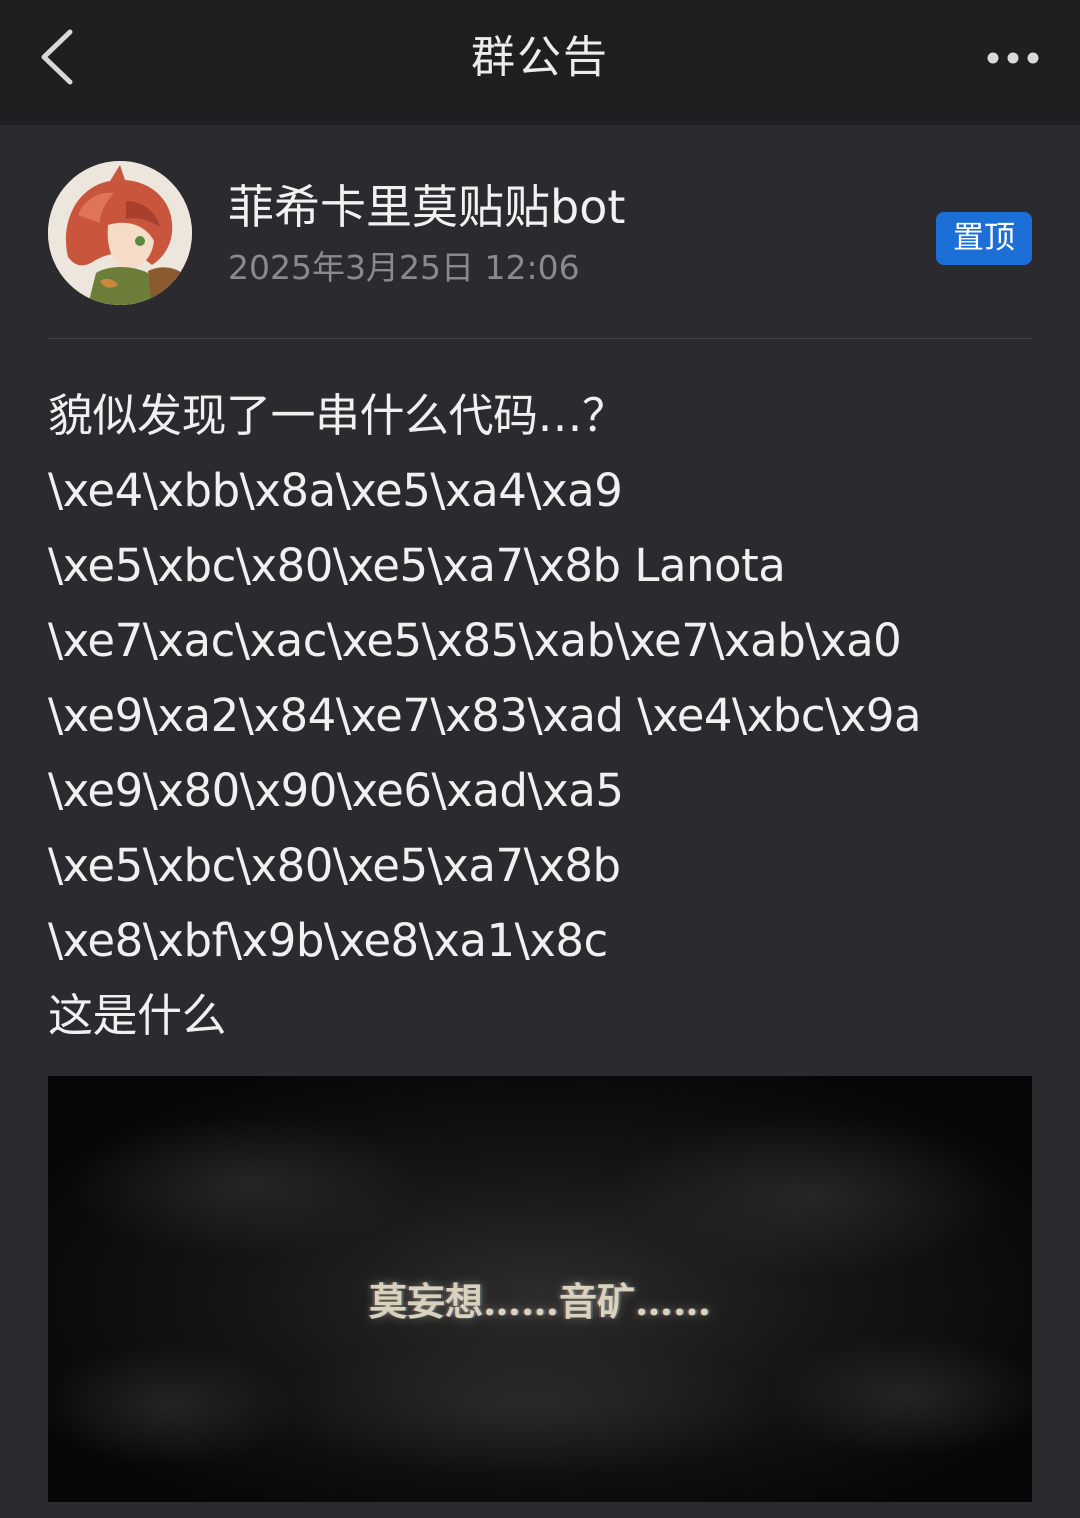 The image size is (1080, 1518). What do you see at coordinates (475, 640) in the screenshot?
I see `body-line: \xe7\xac\xac\xe5\x85\xab\xe7\xab\xa0` at bounding box center [475, 640].